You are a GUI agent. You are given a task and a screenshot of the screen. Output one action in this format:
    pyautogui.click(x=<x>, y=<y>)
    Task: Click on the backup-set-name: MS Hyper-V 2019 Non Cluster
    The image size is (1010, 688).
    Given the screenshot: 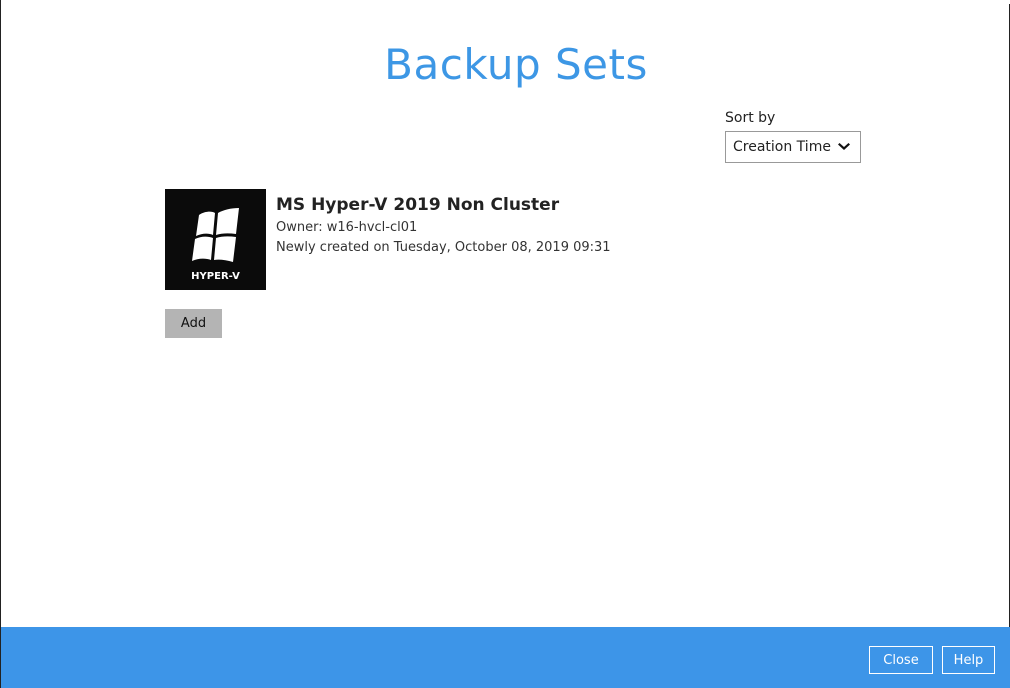 What is the action you would take?
    pyautogui.click(x=417, y=205)
    